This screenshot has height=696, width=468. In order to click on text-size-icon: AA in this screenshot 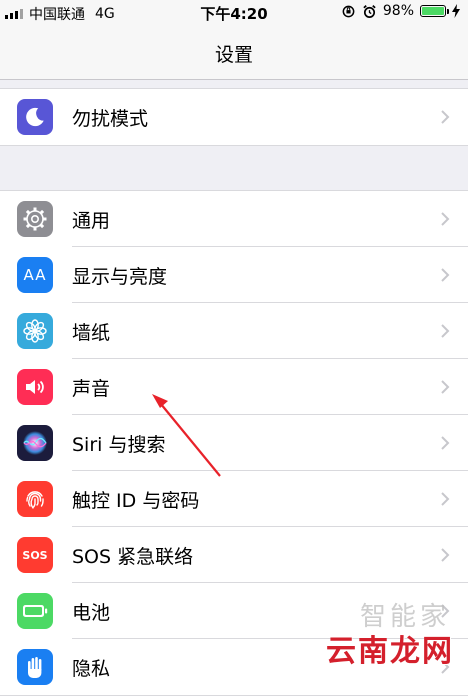, I will do `click(35, 275)`.